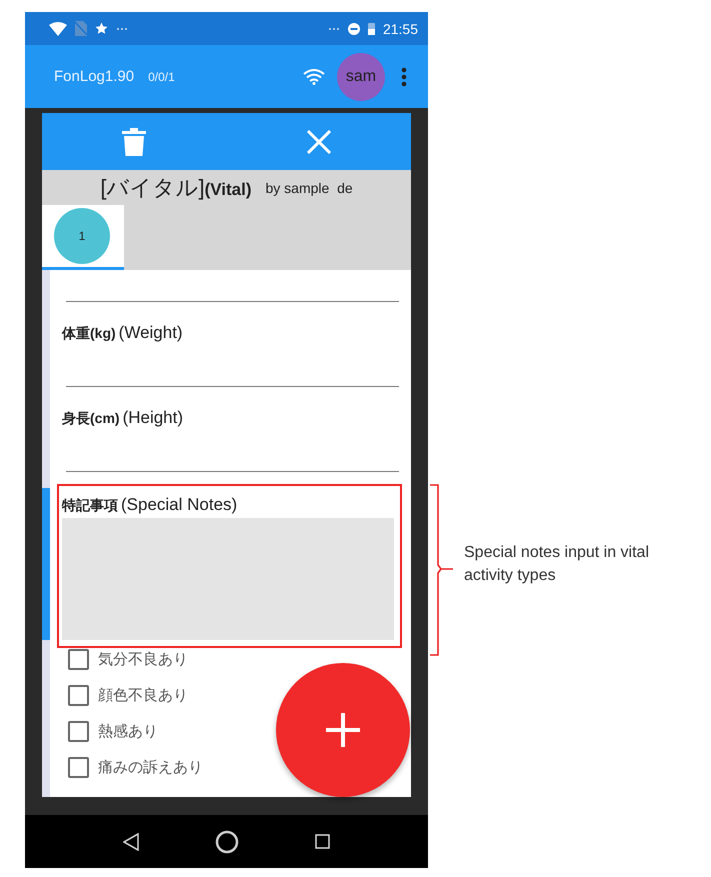 The height and width of the screenshot is (877, 711). I want to click on no-sim-icon, so click(81, 28).